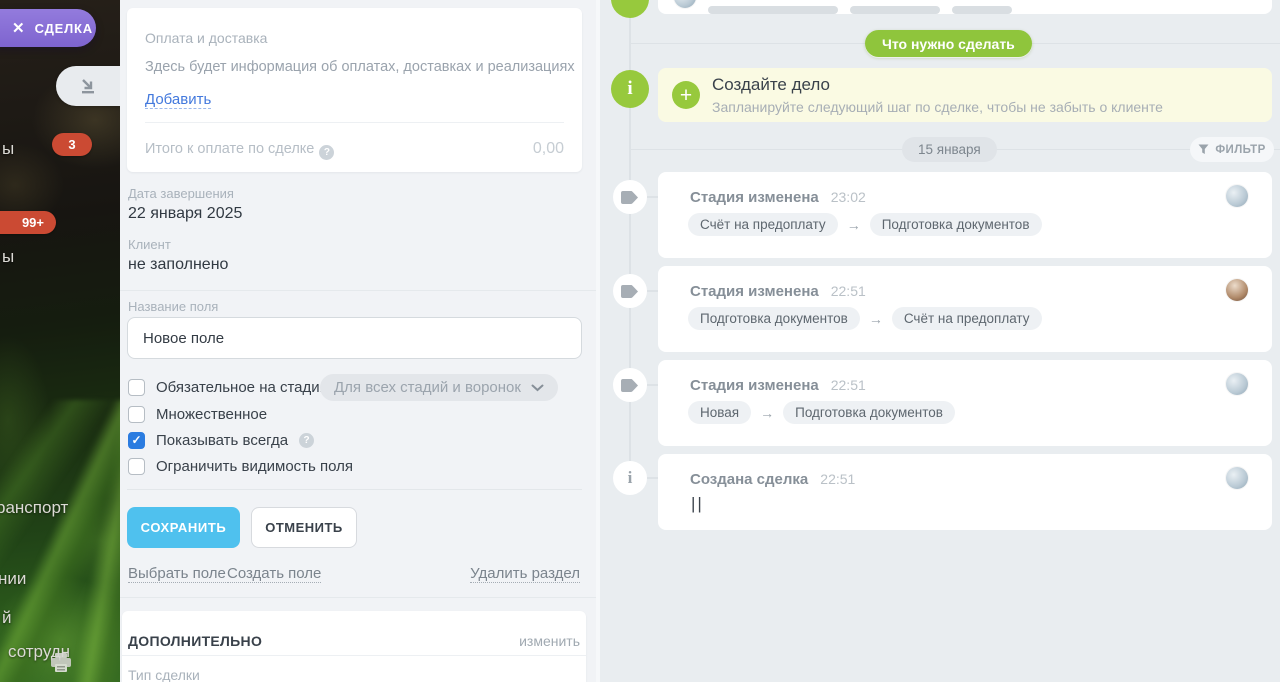 The image size is (1280, 682). I want to click on filter-button: ФИЛЬТР, so click(1232, 149).